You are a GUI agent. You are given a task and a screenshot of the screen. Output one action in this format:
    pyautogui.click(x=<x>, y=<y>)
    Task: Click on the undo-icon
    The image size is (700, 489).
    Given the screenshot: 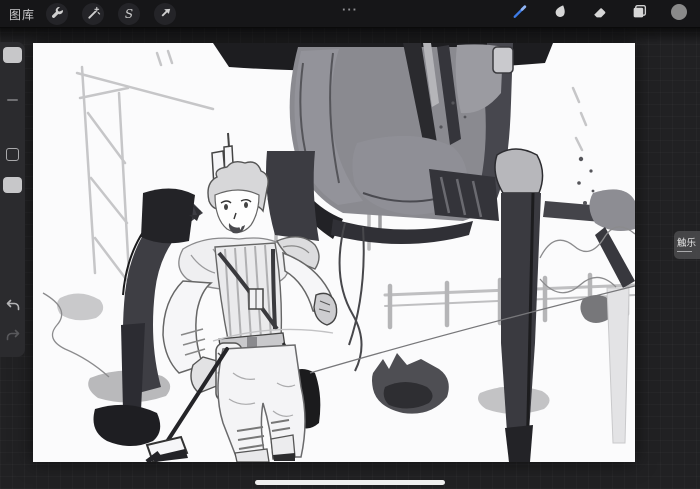 What is the action you would take?
    pyautogui.click(x=13, y=308)
    